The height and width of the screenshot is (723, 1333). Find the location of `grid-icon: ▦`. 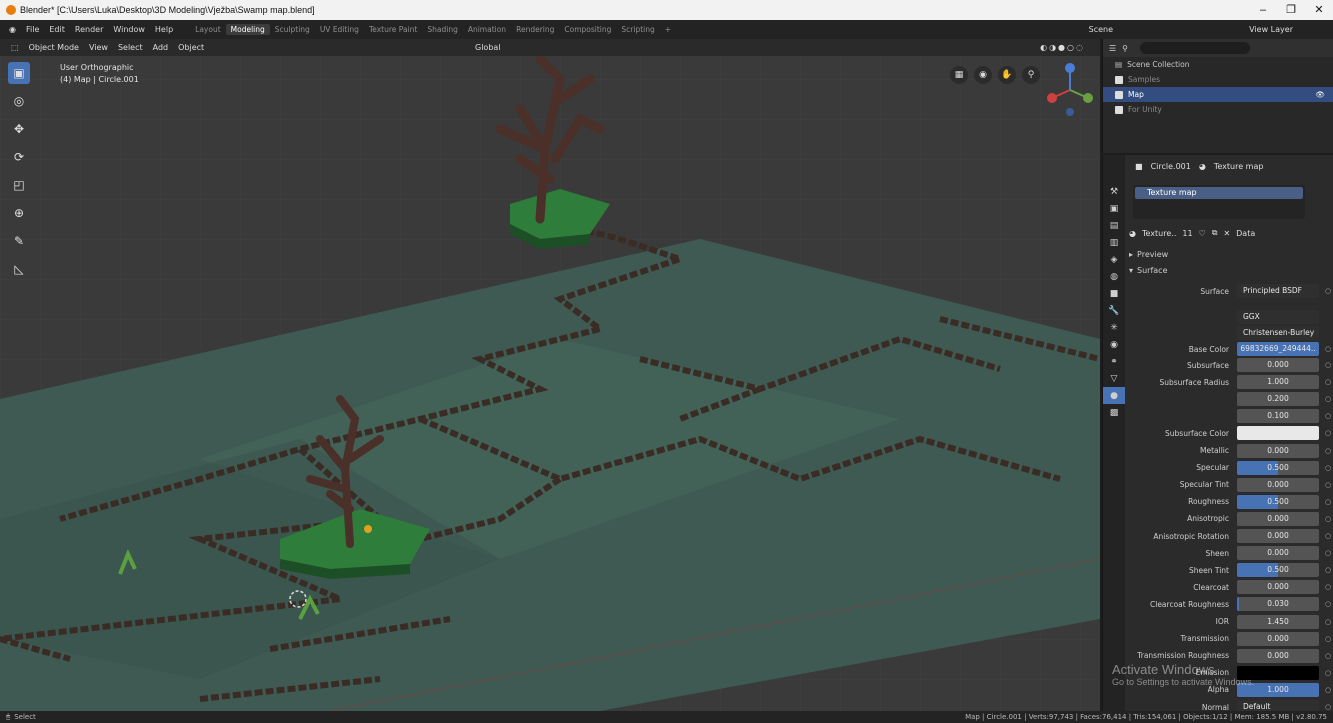

grid-icon: ▦ is located at coordinates (959, 75).